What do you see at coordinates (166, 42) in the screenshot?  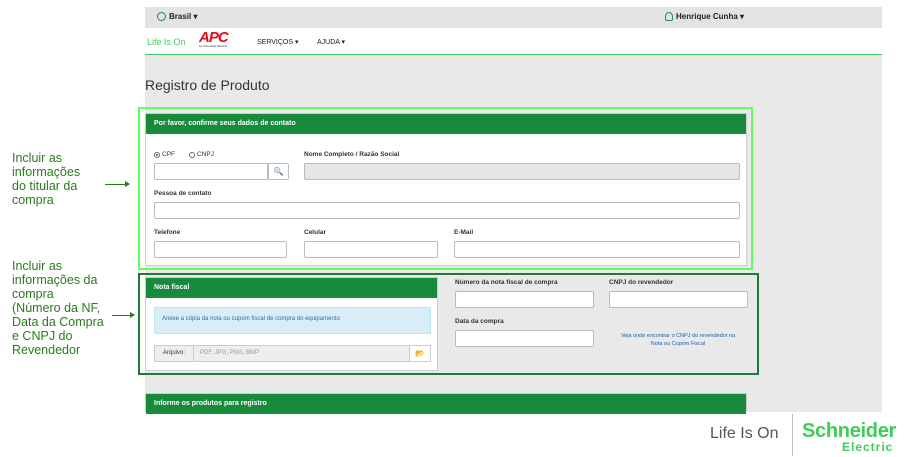 I see `life-is-on-logo: Life Is On` at bounding box center [166, 42].